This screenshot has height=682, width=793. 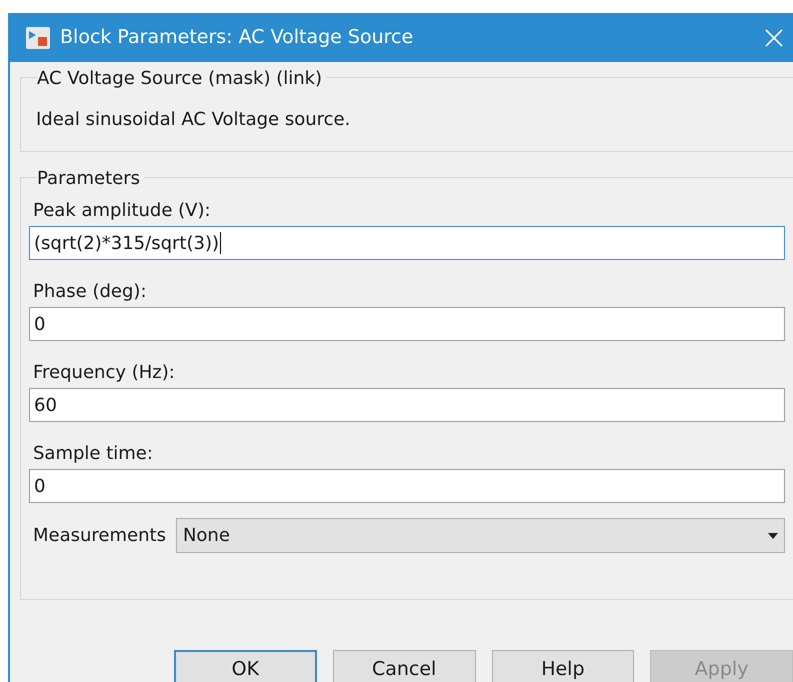 I want to click on field-label: Phase (deg):, so click(x=90, y=292).